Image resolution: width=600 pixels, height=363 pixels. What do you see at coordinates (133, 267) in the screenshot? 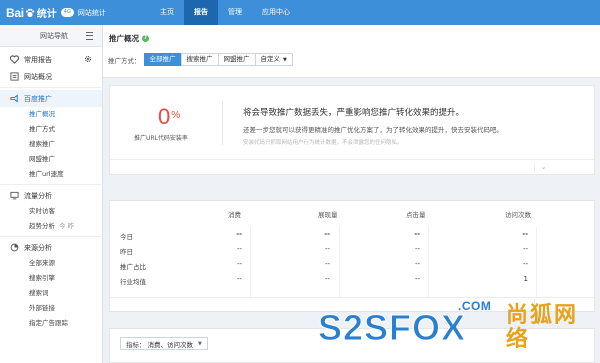
I see `row-label: 推广占比` at bounding box center [133, 267].